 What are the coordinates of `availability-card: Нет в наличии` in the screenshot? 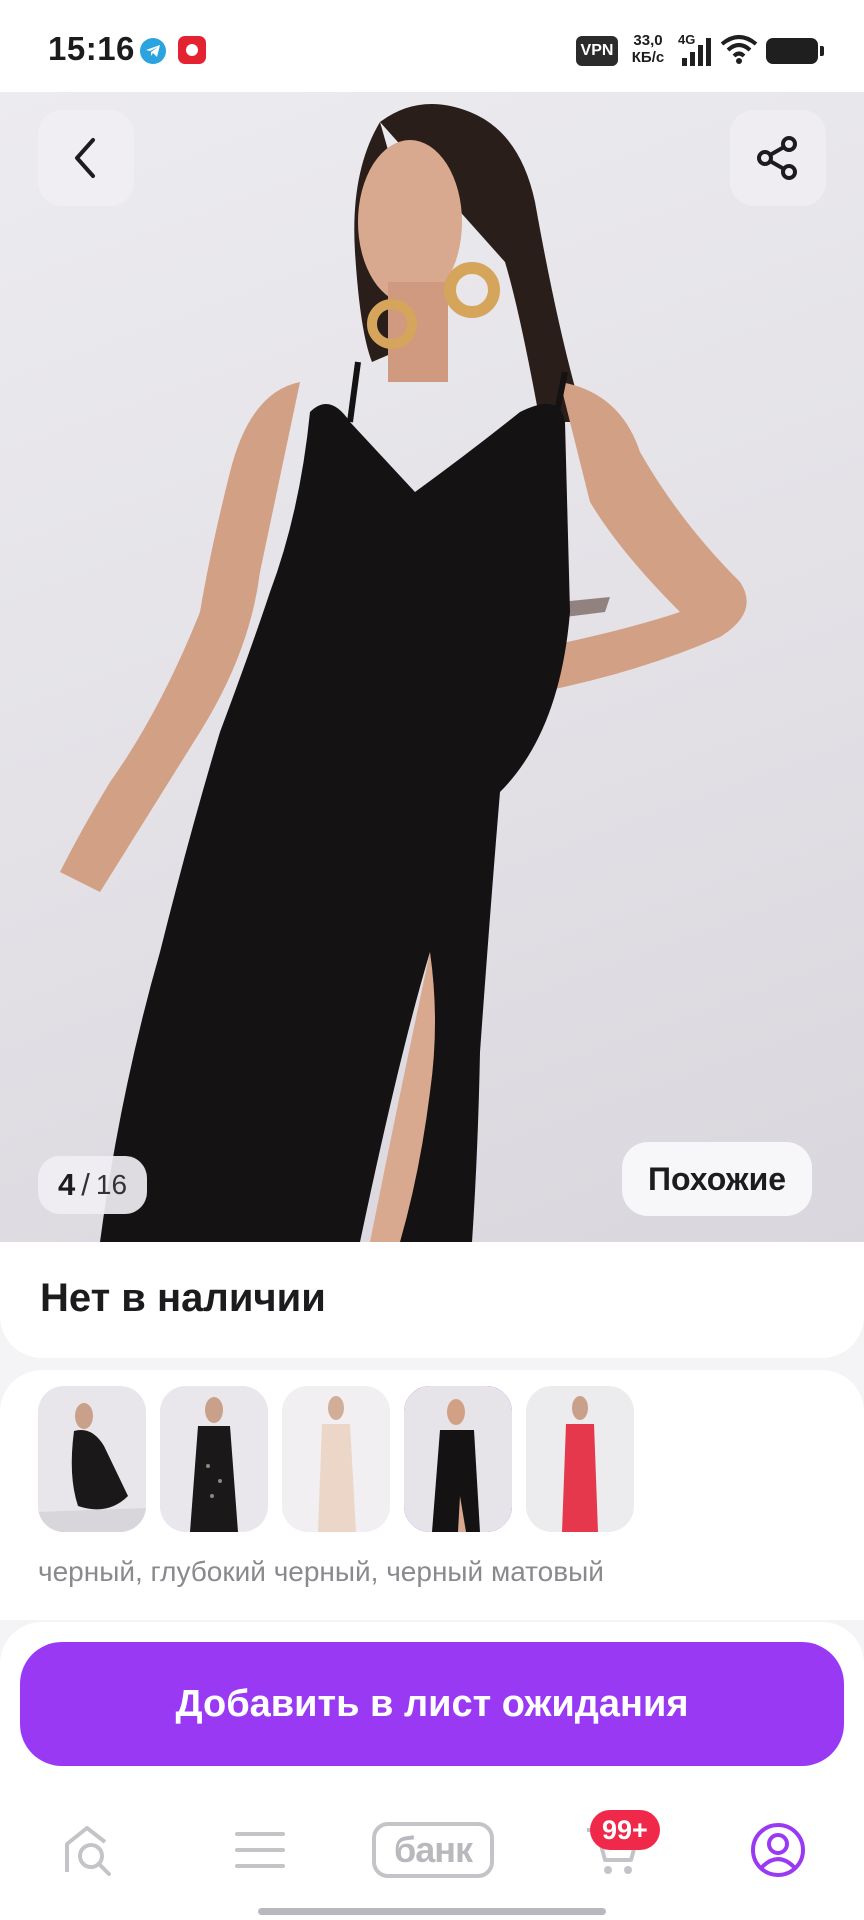 It's located at (432, 1300).